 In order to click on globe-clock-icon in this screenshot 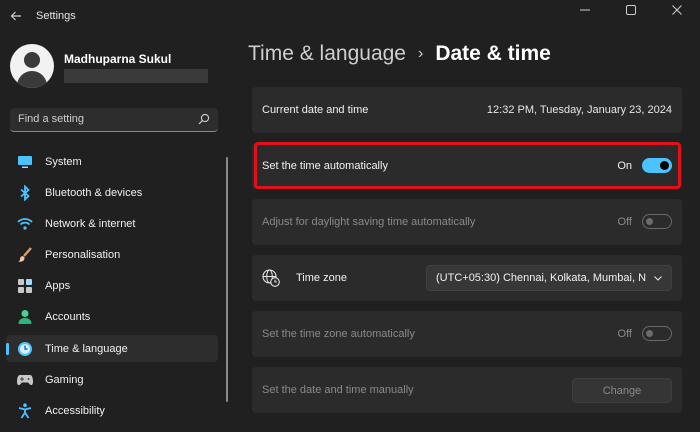, I will do `click(271, 278)`.